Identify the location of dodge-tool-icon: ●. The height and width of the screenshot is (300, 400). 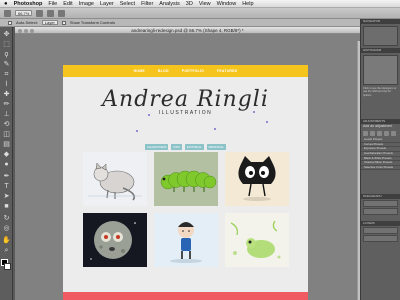
(6, 164).